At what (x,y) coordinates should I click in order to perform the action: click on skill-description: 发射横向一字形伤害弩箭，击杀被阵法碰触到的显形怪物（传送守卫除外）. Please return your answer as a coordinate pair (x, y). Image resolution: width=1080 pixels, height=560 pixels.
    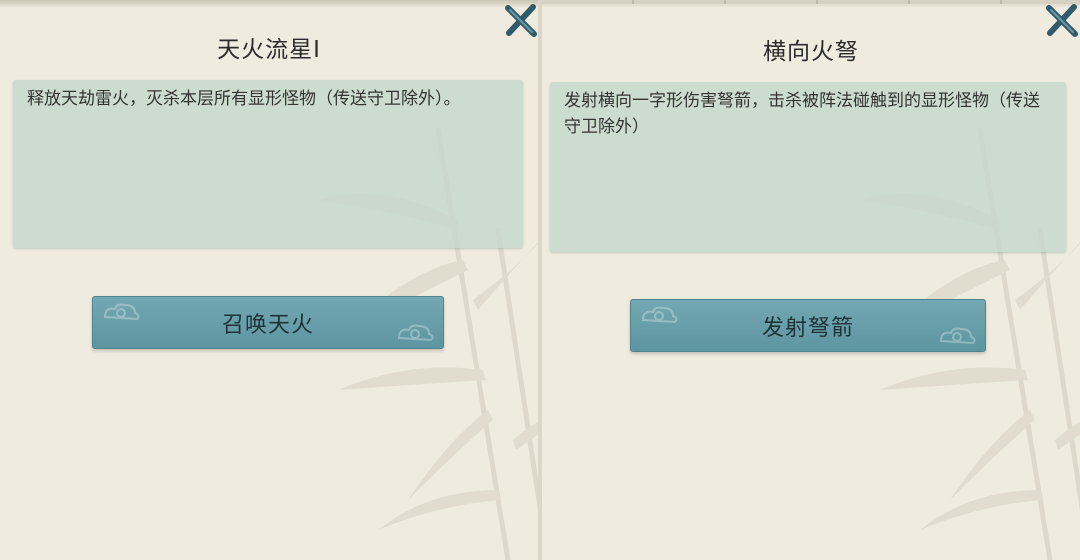
    Looking at the image, I should click on (802, 114).